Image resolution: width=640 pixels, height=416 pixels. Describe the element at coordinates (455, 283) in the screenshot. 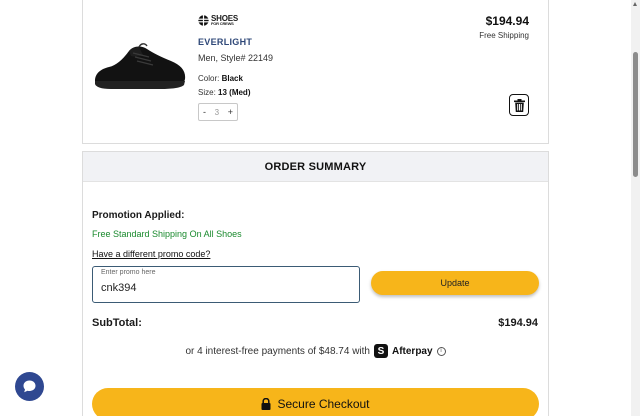

I see `update-promo-button: Update` at that location.